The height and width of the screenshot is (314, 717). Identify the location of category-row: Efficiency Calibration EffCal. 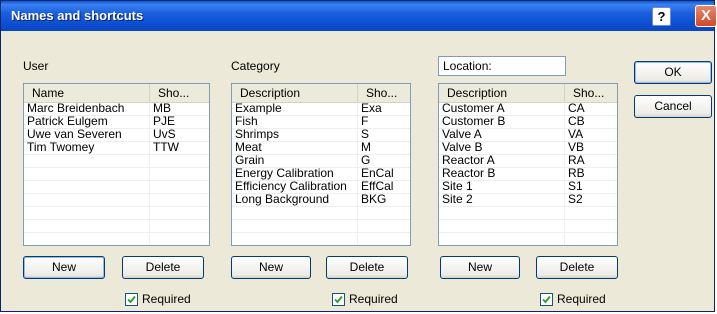
(321, 187).